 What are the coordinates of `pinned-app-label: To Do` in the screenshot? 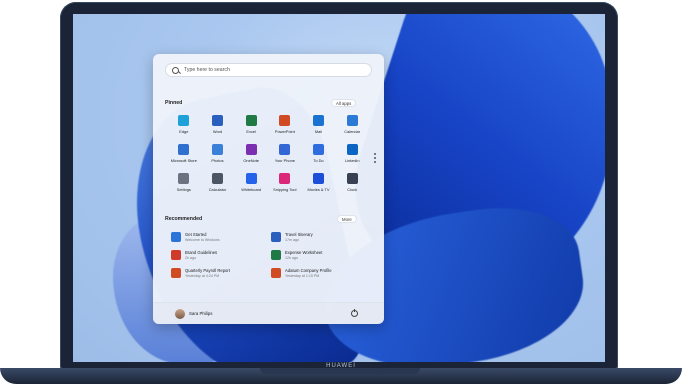 It's located at (318, 160).